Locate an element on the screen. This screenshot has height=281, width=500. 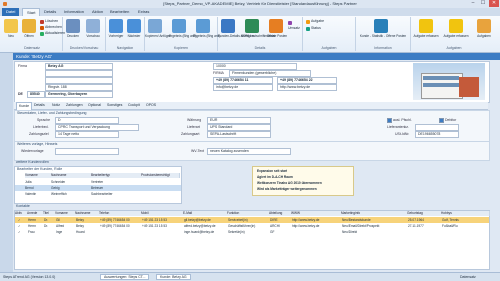
debtor-checkbox is located at coordinates (441, 120).